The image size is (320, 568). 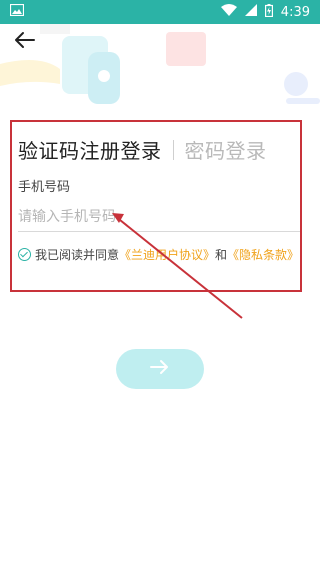 I want to click on arrow-right-icon, so click(x=160, y=369).